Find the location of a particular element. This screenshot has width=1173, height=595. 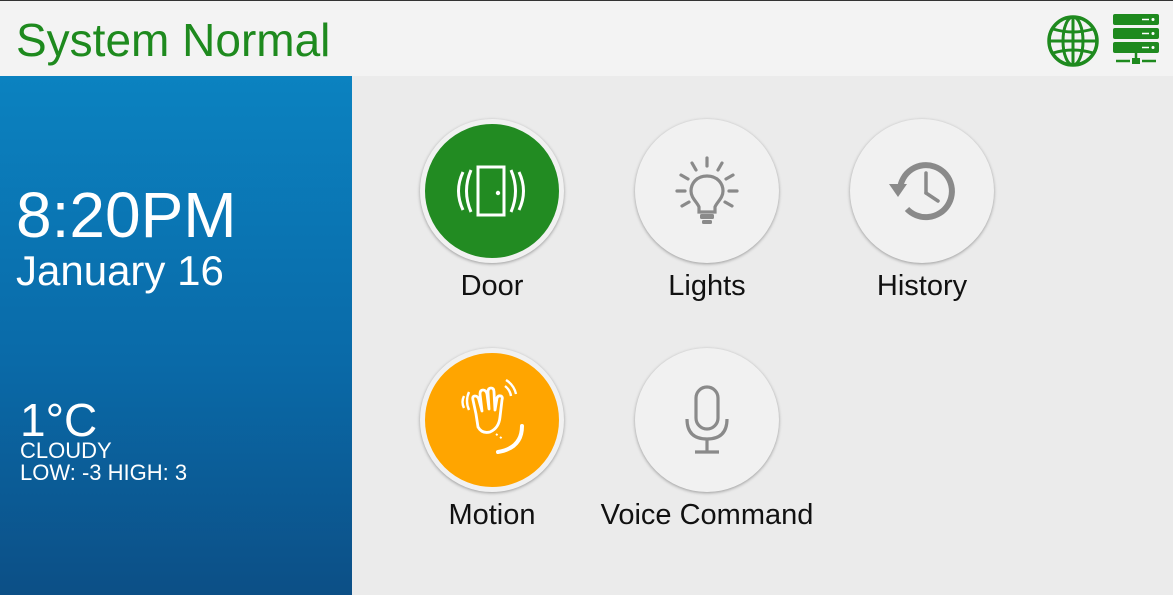

door-tile: Door is located at coordinates (492, 214).